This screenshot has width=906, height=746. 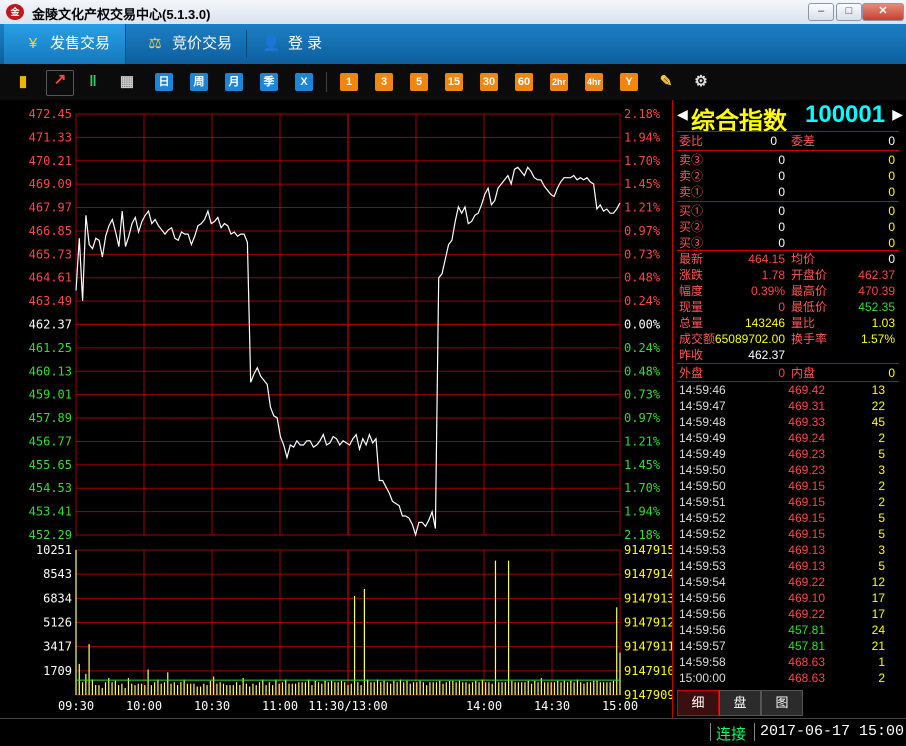 What do you see at coordinates (642, 278) in the screenshot?
I see `pct-tick-label: 0.48%` at bounding box center [642, 278].